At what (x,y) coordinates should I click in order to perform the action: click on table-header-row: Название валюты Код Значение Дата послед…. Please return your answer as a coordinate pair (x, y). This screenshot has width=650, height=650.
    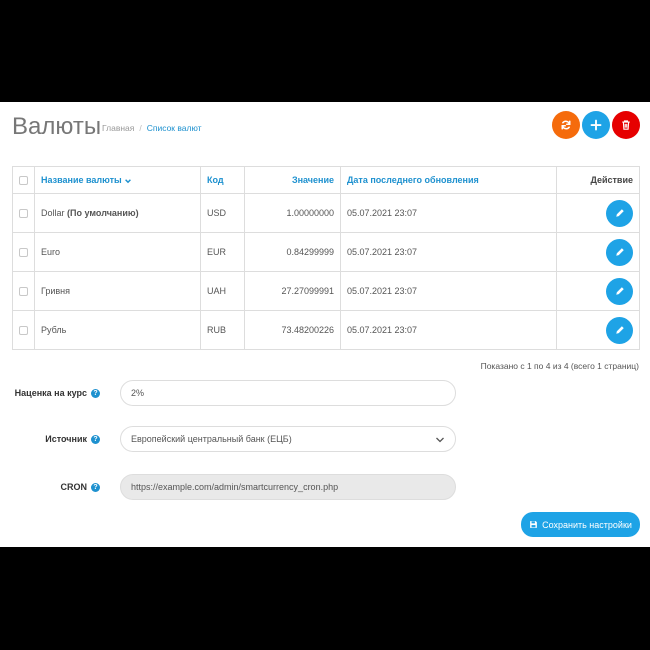
    Looking at the image, I should click on (326, 180).